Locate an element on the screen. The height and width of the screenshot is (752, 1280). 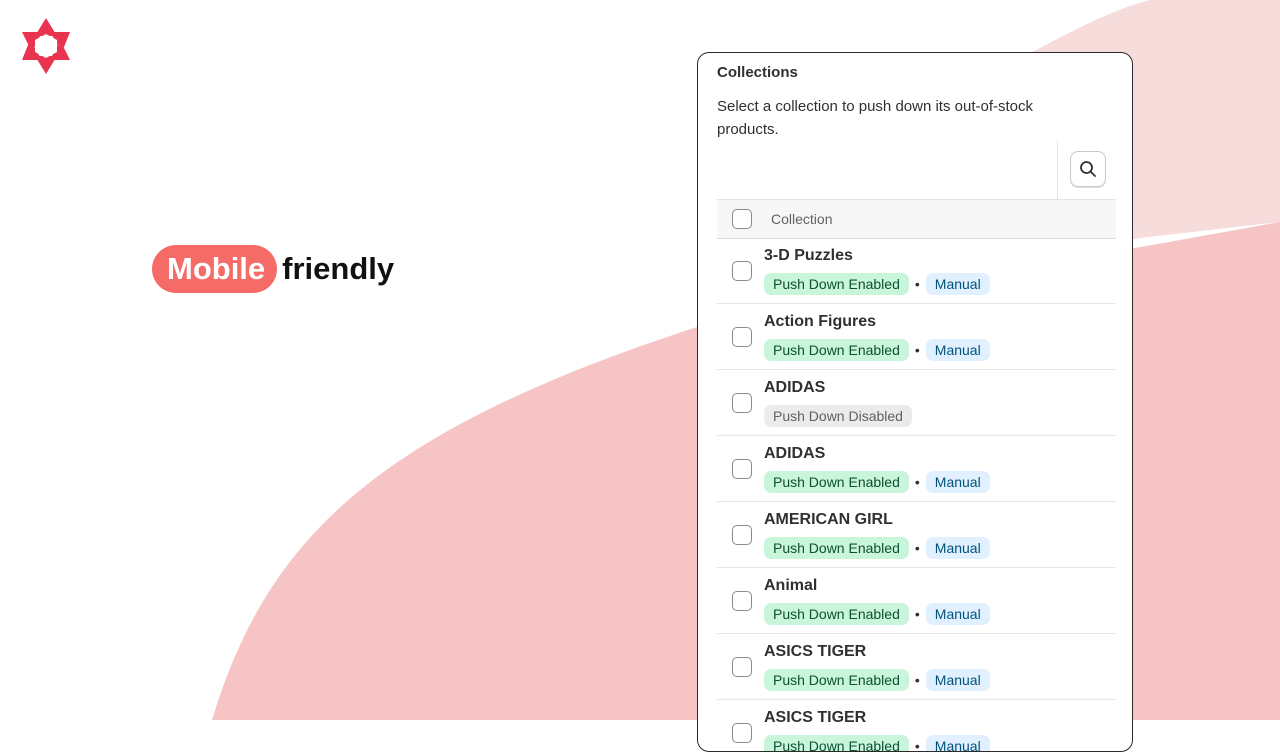
table-row: ADIDAS Push Down Enabled • Manual is located at coordinates (916, 469).